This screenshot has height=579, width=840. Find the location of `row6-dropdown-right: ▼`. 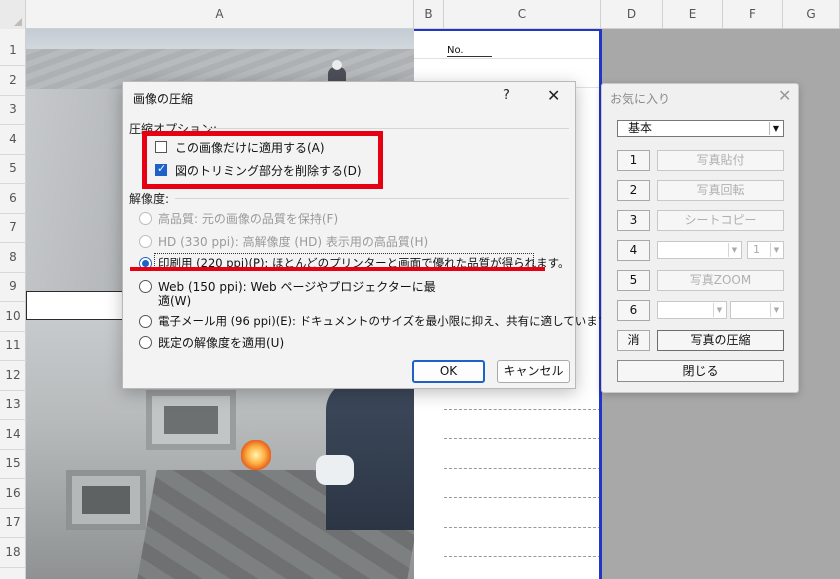

row6-dropdown-right: ▼ is located at coordinates (757, 310).